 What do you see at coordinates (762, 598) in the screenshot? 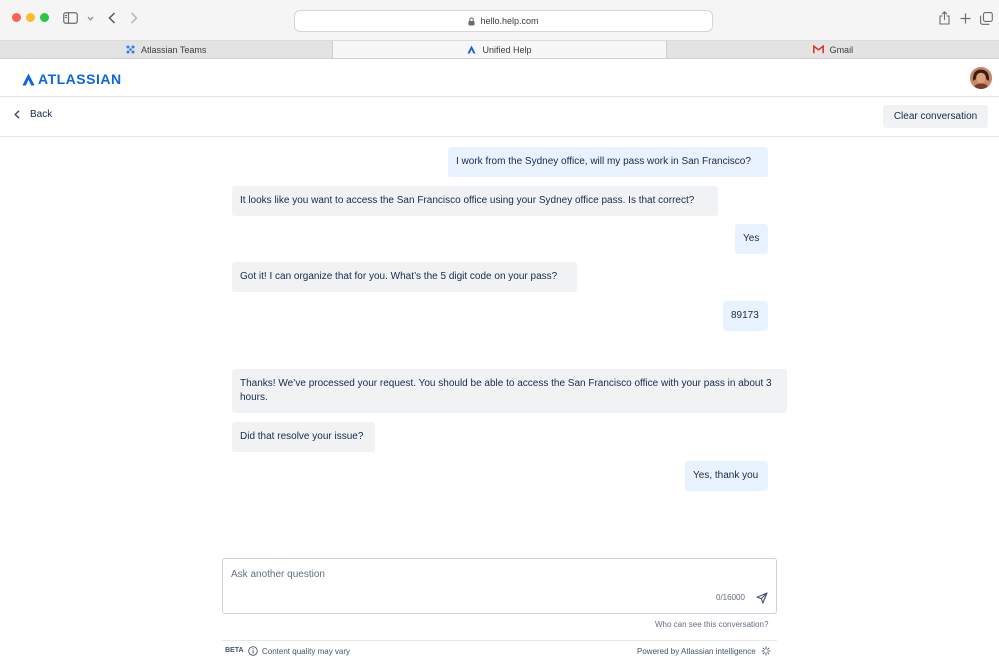
I see `send-icon` at bounding box center [762, 598].